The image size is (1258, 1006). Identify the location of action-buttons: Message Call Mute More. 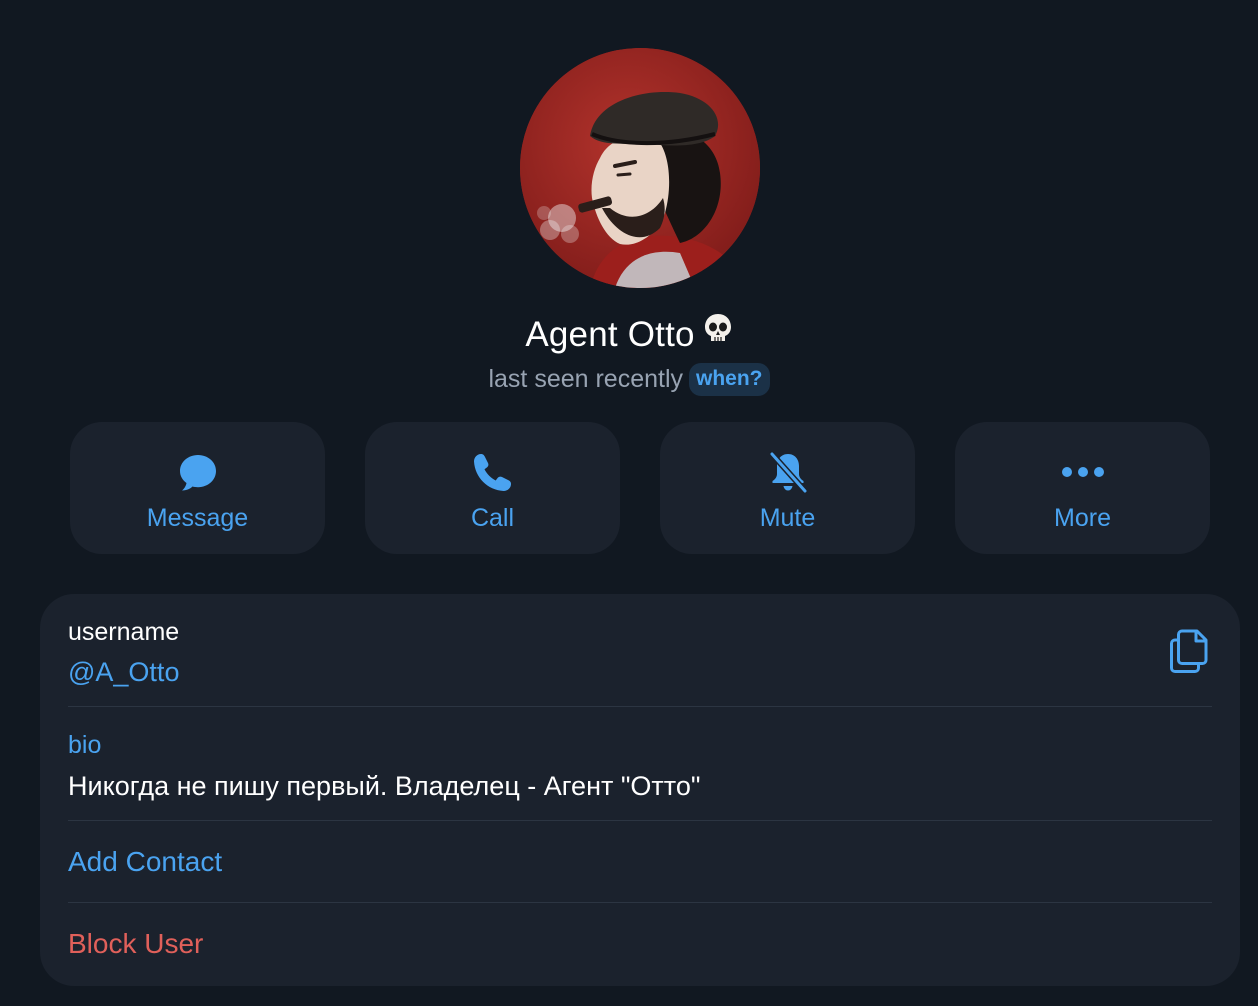
(640, 488).